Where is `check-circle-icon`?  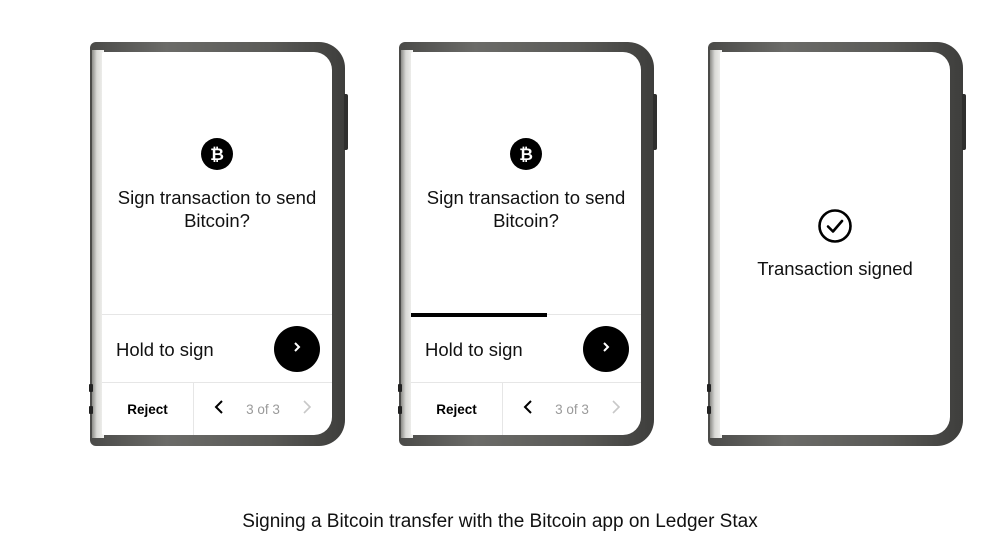 check-circle-icon is located at coordinates (835, 226).